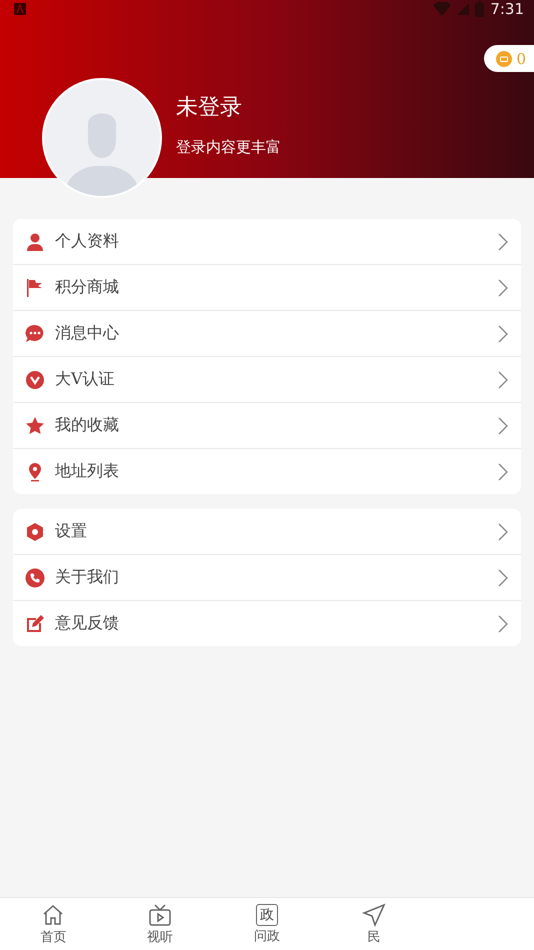 This screenshot has width=534, height=950. I want to click on tab-bar-item: 视听, so click(160, 924).